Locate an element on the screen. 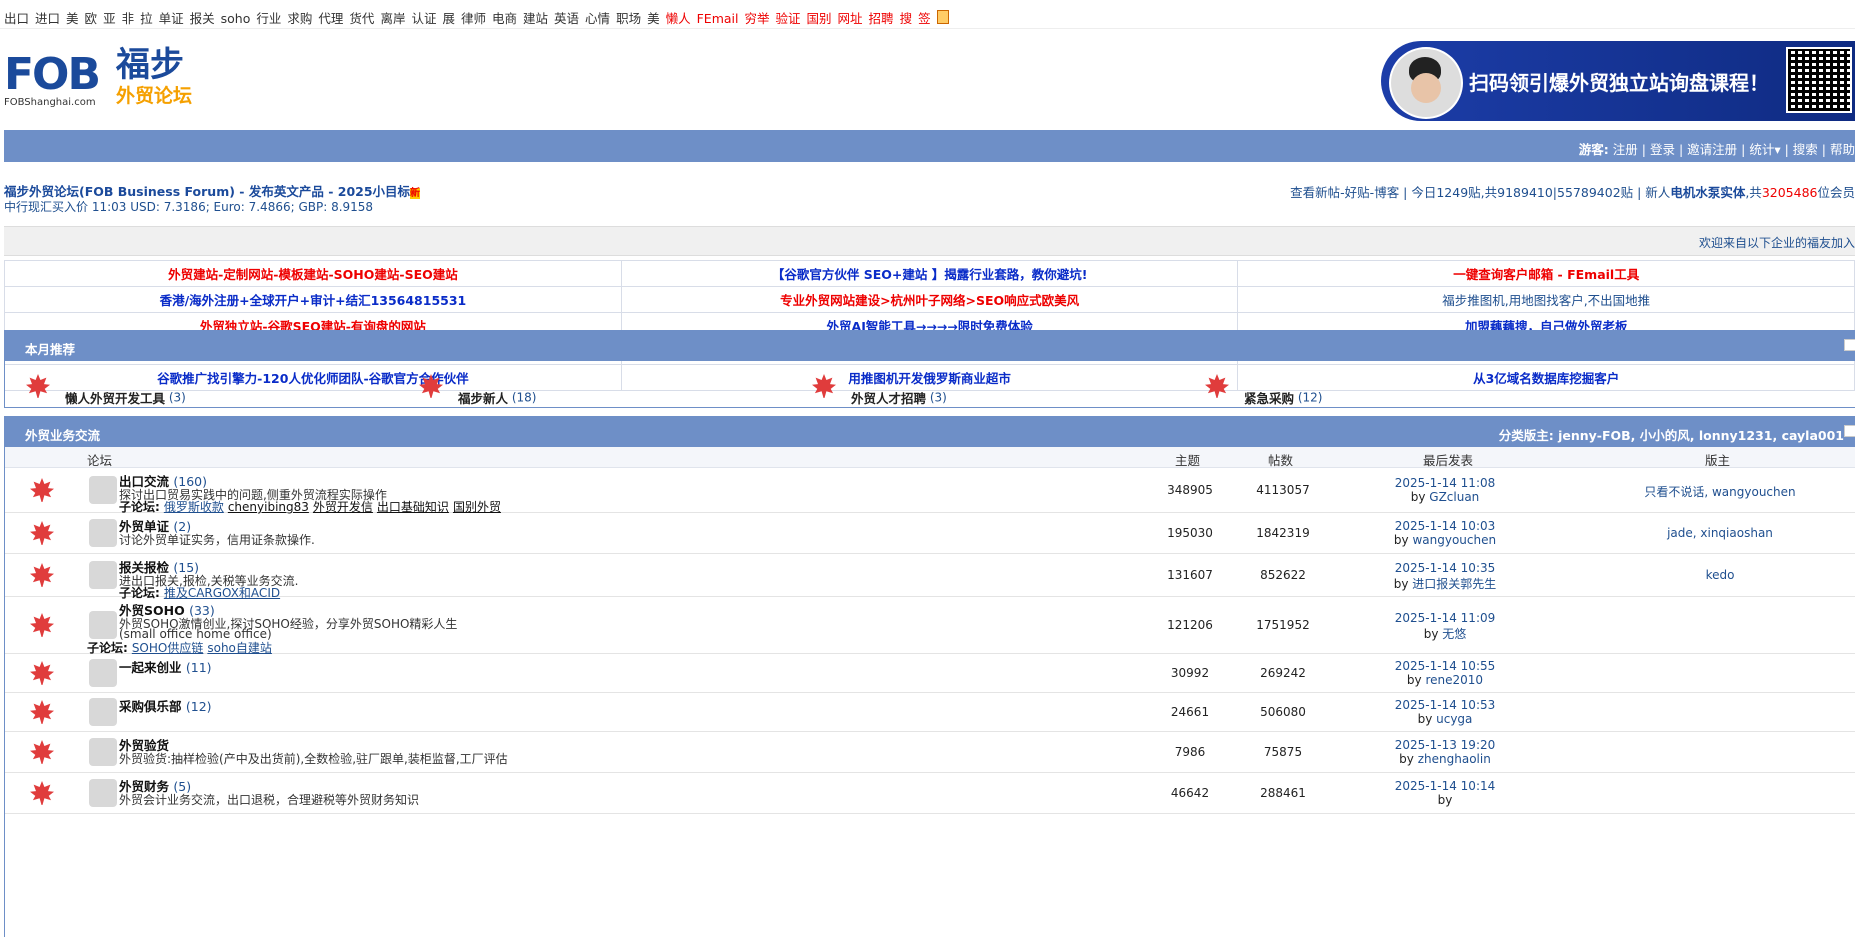  last-post-user: 进口报关郭先生 is located at coordinates (1454, 584).